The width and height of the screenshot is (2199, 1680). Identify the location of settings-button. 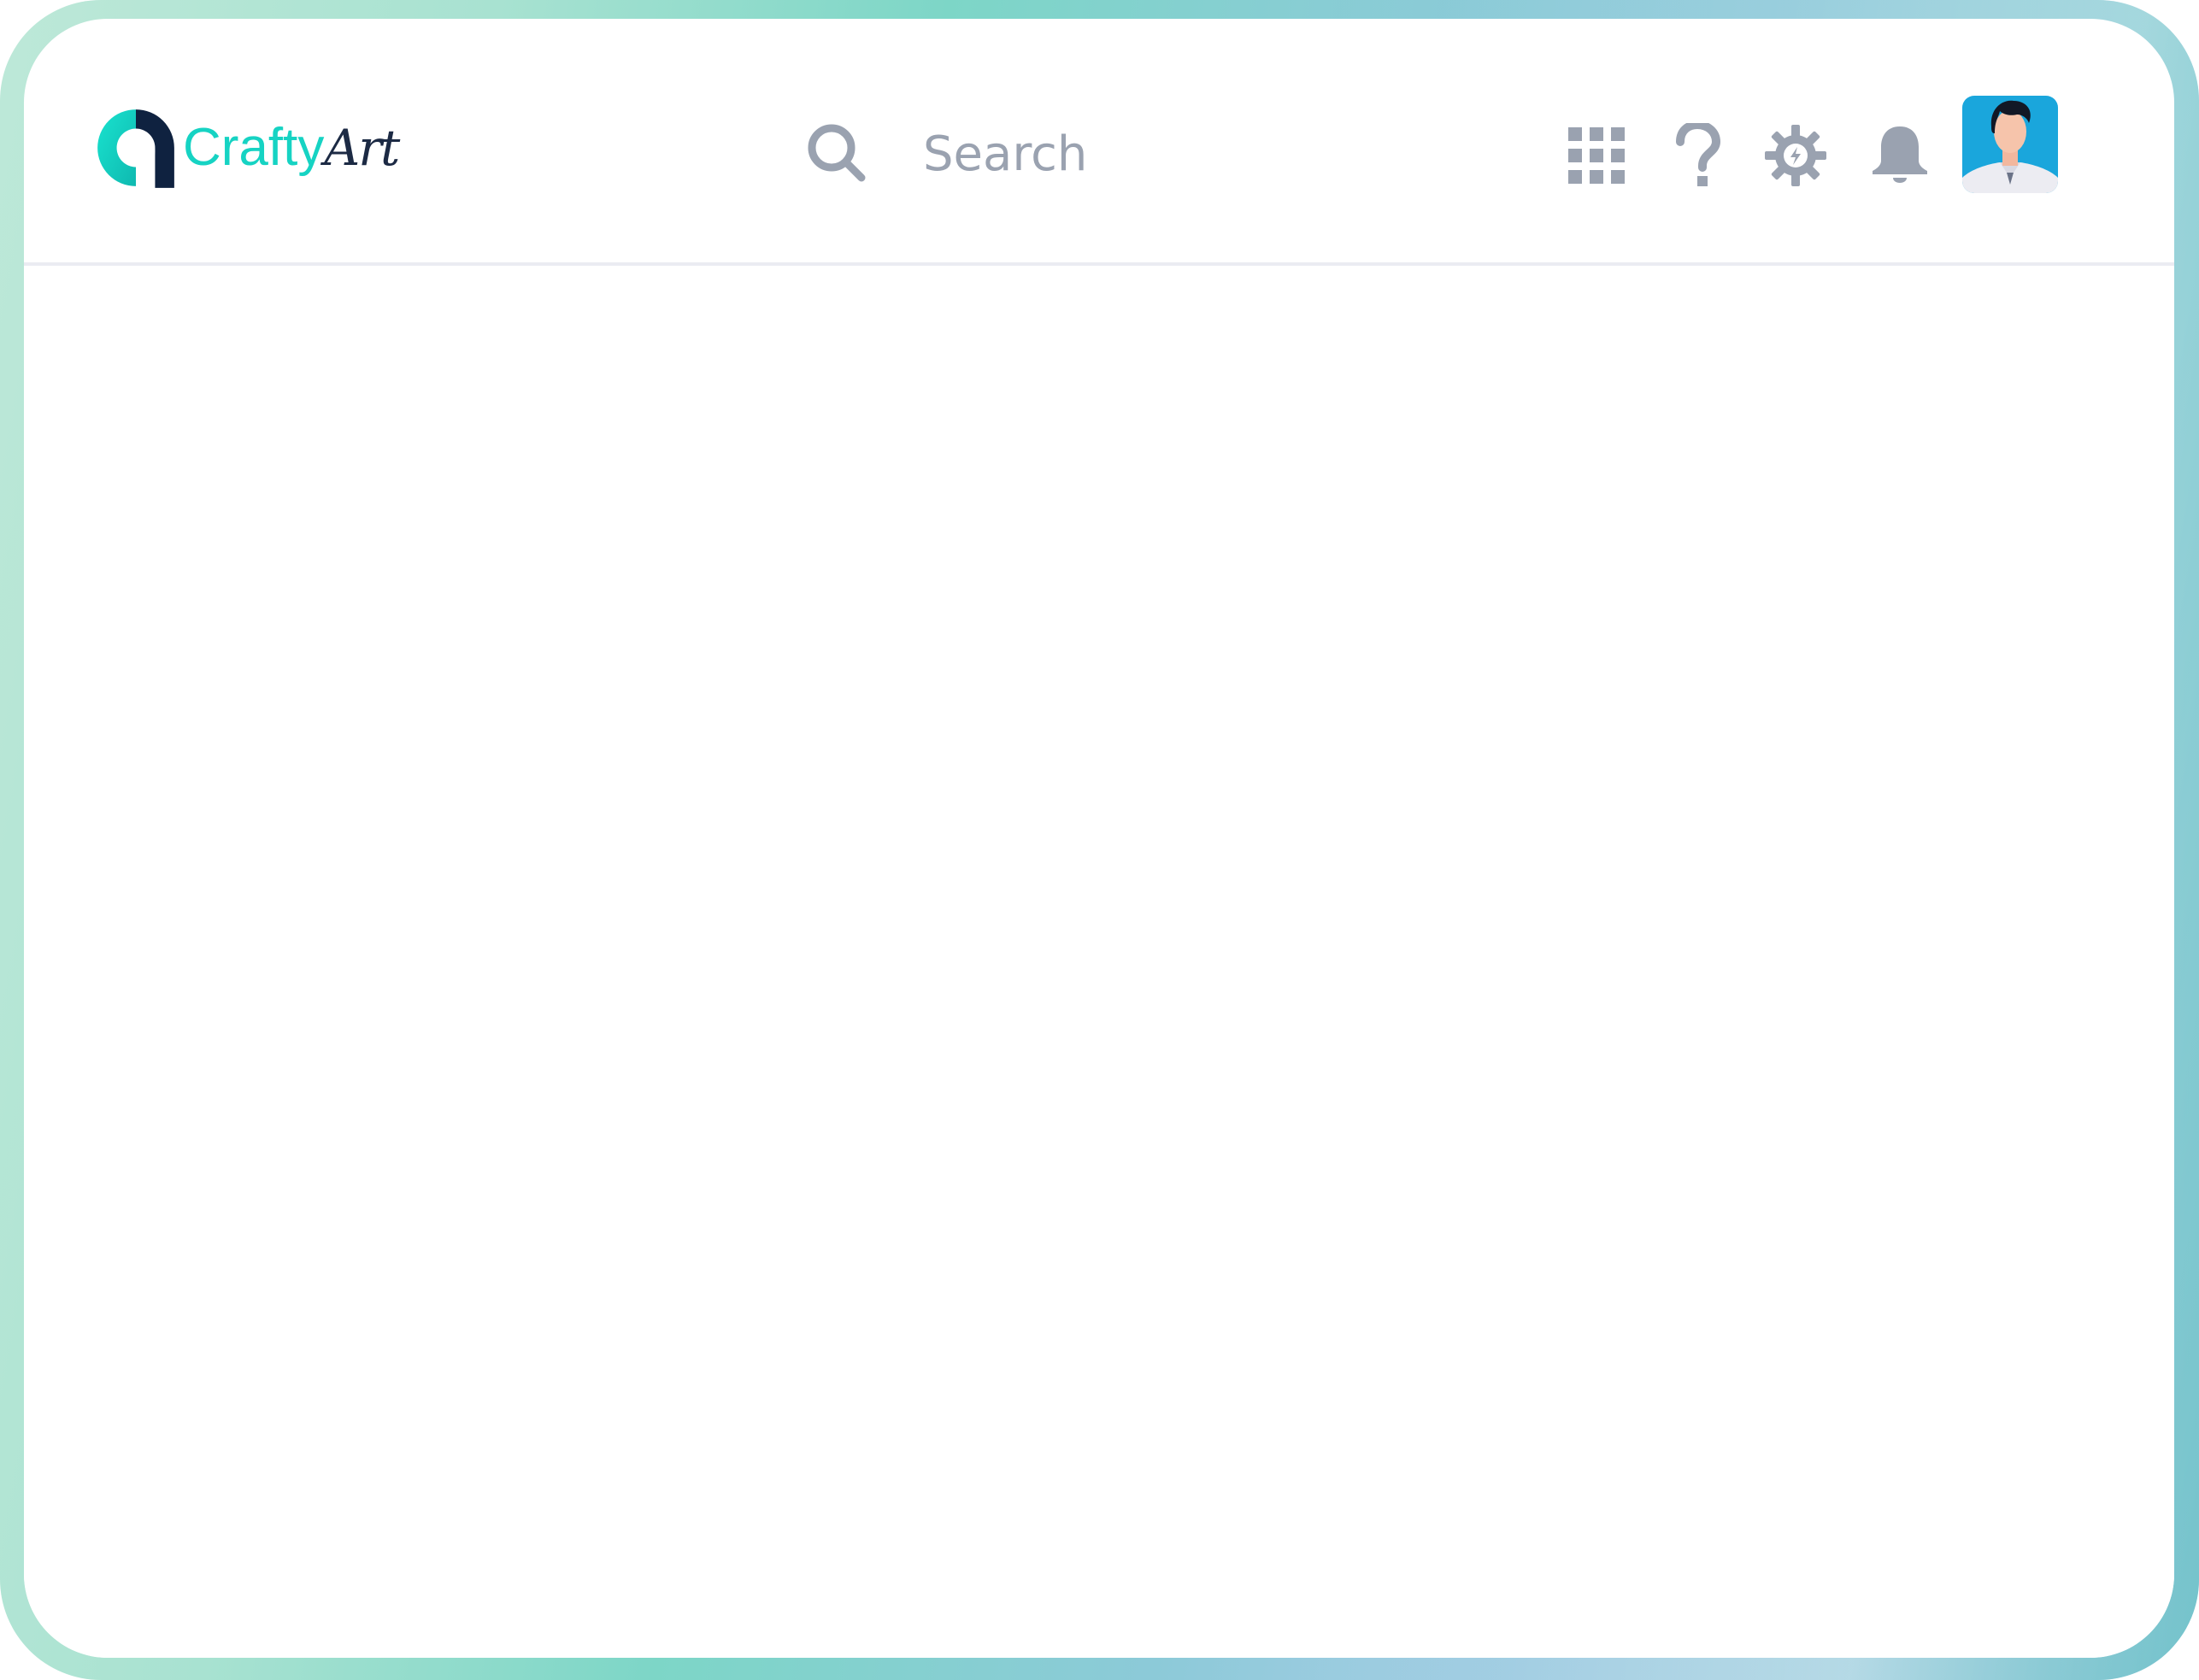
(1795, 155).